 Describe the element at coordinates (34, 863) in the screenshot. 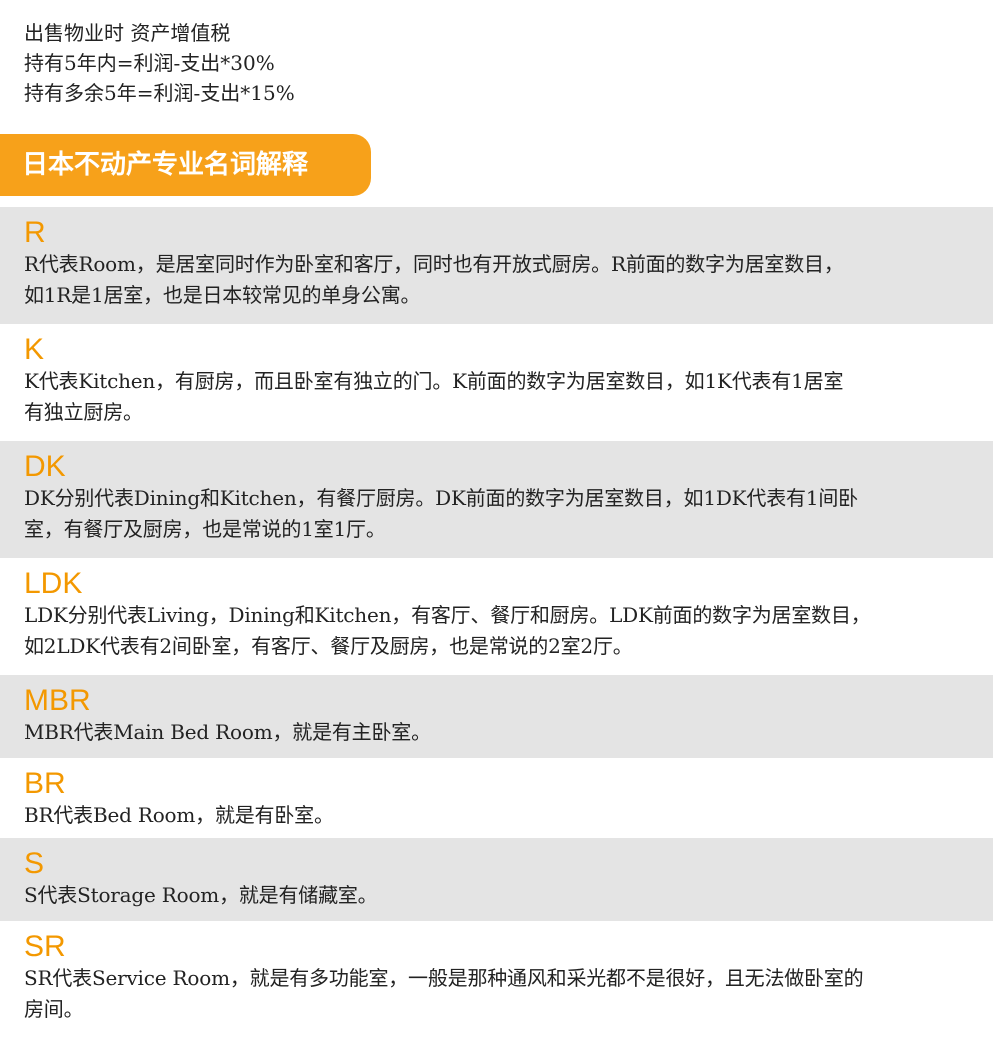

I see `term-code: S` at that location.